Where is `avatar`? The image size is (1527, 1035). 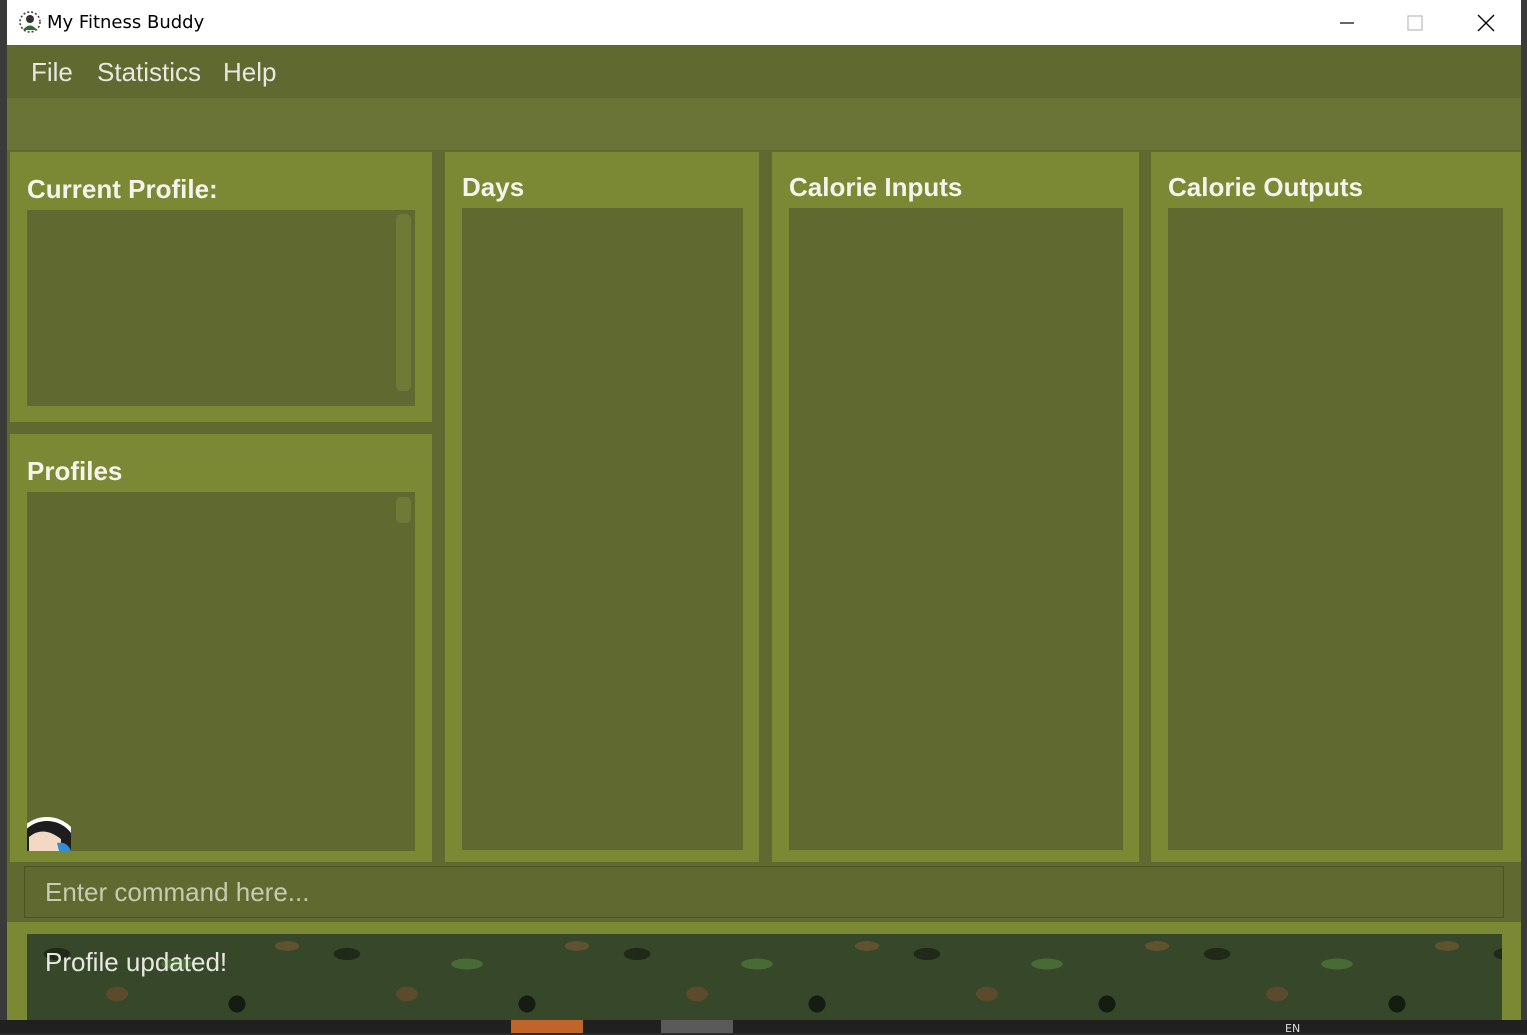
avatar is located at coordinates (49, 833).